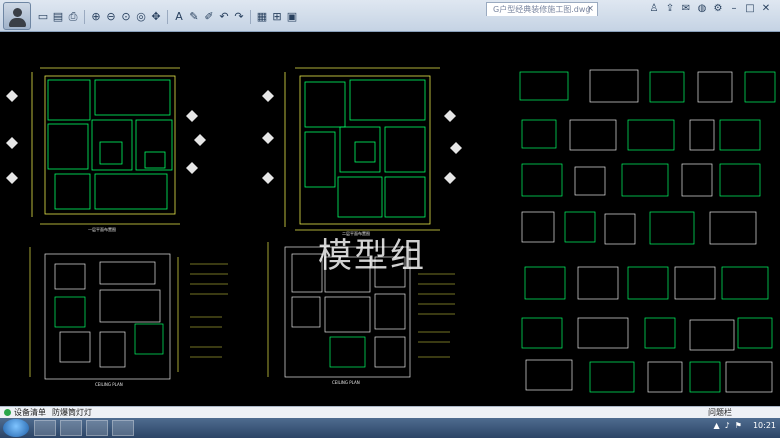  What do you see at coordinates (156, 17) in the screenshot?
I see `pan-icon: ✥` at bounding box center [156, 17].